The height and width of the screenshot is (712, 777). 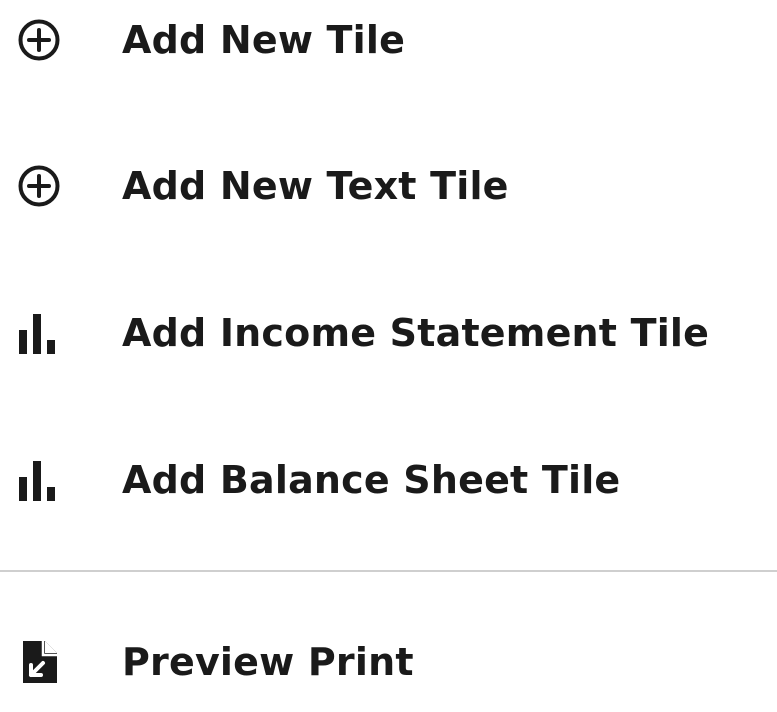 I want to click on menu-item-preview-print: Preview Print, so click(x=388, y=662).